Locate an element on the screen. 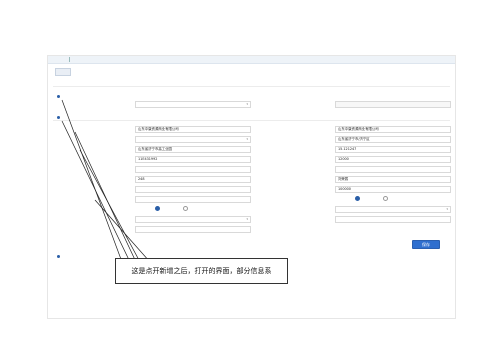 The width and height of the screenshot is (500, 353). text-field: 12000 is located at coordinates (393, 159).